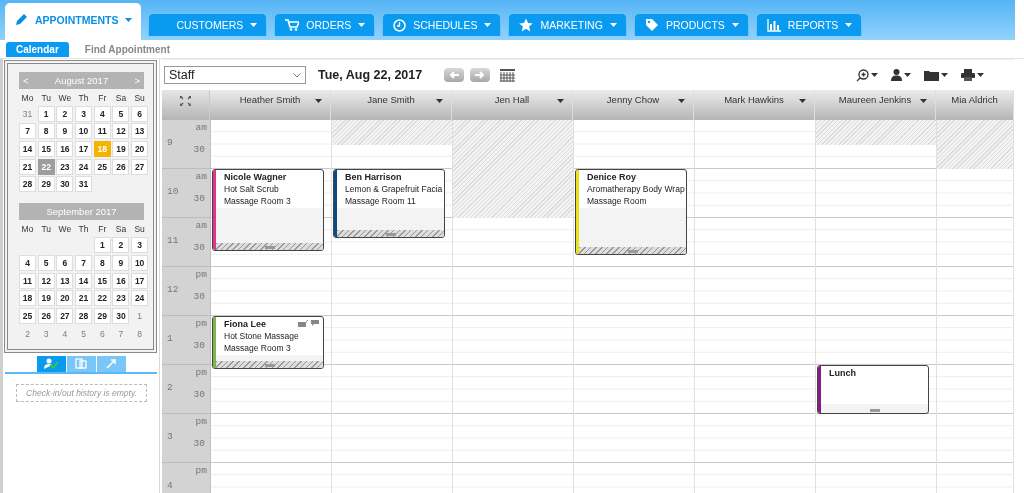 This screenshot has width=1024, height=493. I want to click on appointment-card: Fiona Lee Hot Stone Massage Massage Room 3, so click(268, 343).